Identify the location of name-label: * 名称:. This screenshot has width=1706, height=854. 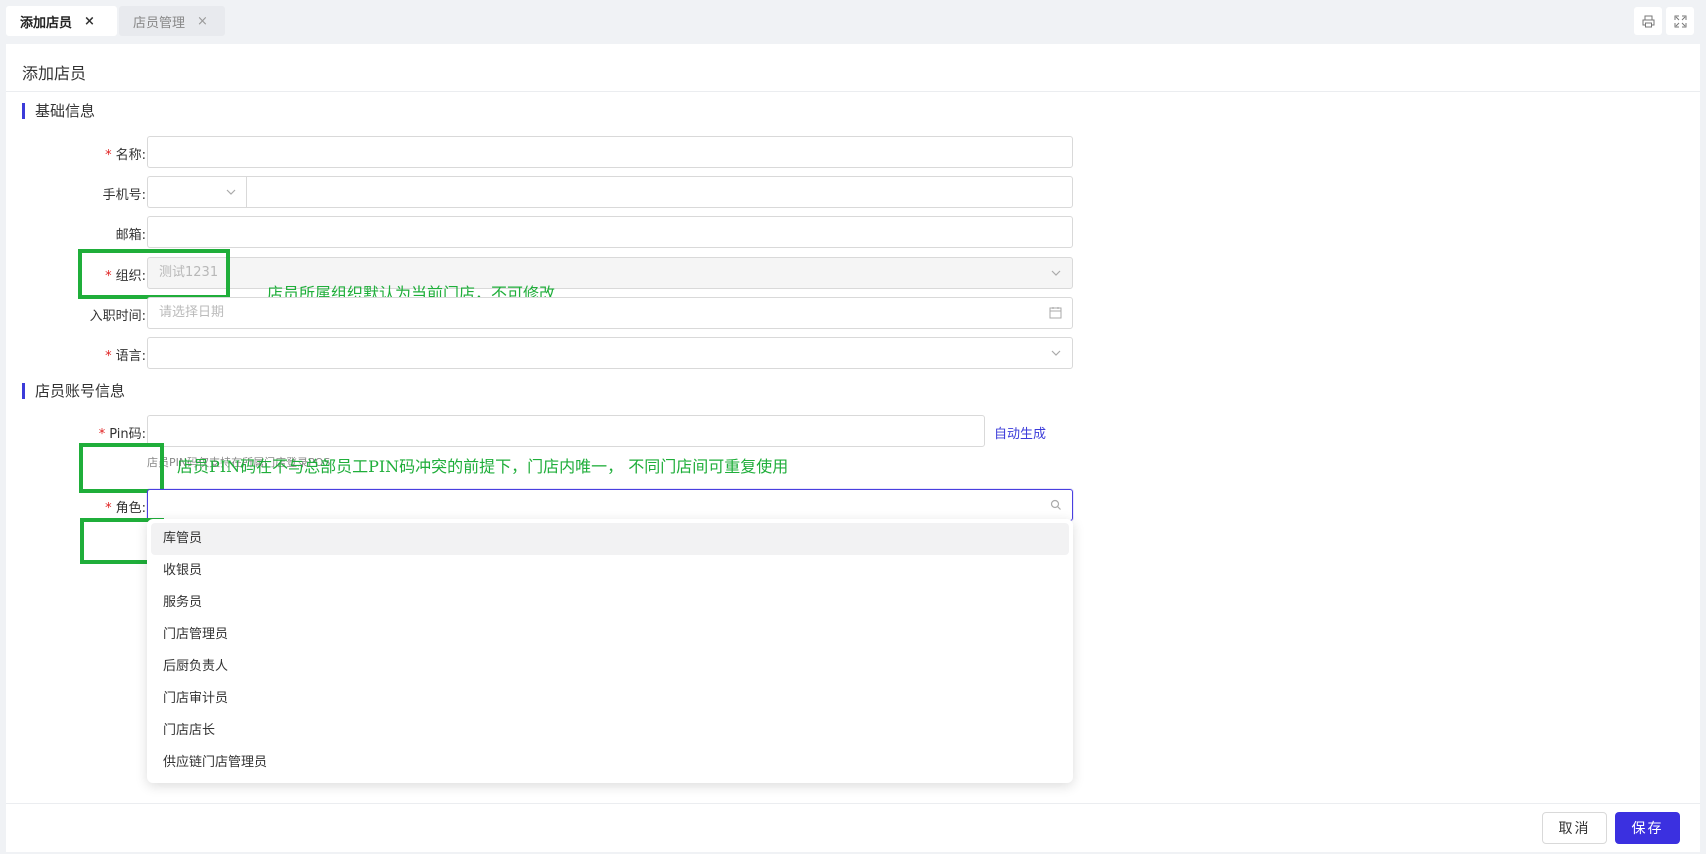
(125, 155).